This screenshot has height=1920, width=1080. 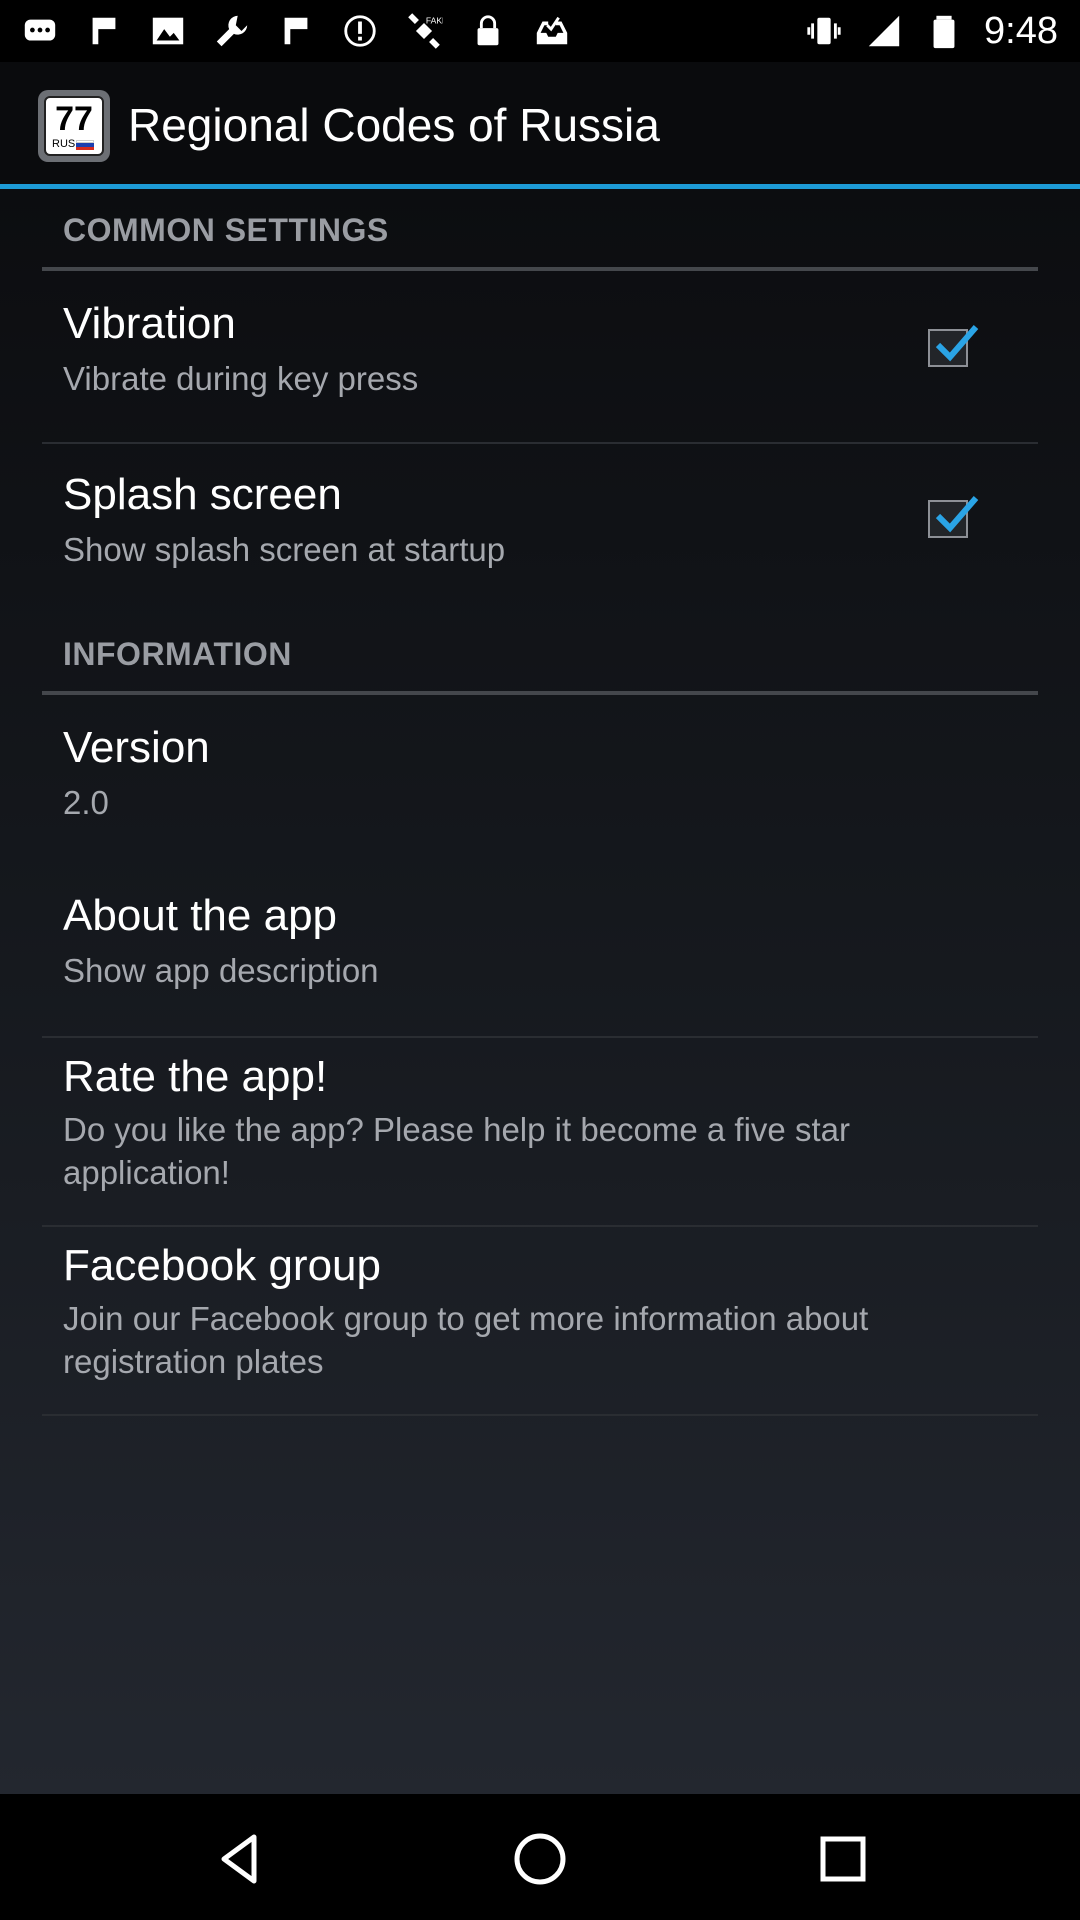 I want to click on notification-icons: FAKE, so click(x=296, y=31).